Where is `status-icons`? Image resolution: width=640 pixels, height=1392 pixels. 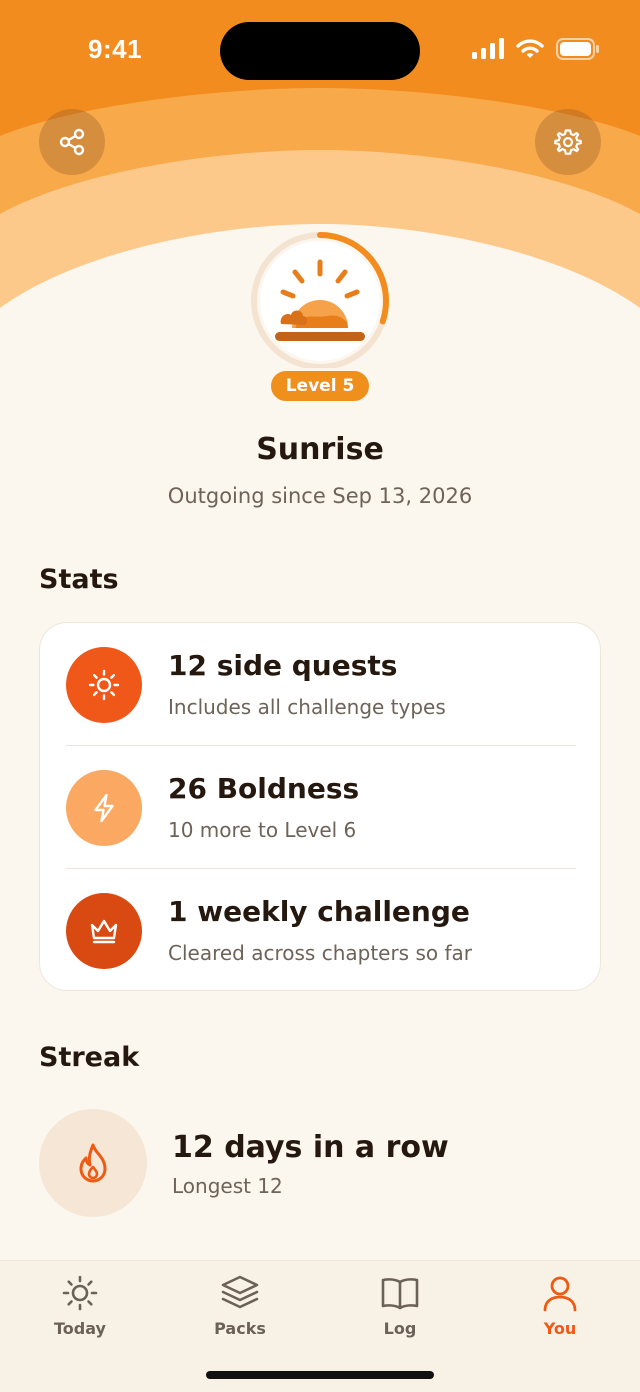 status-icons is located at coordinates (536, 49).